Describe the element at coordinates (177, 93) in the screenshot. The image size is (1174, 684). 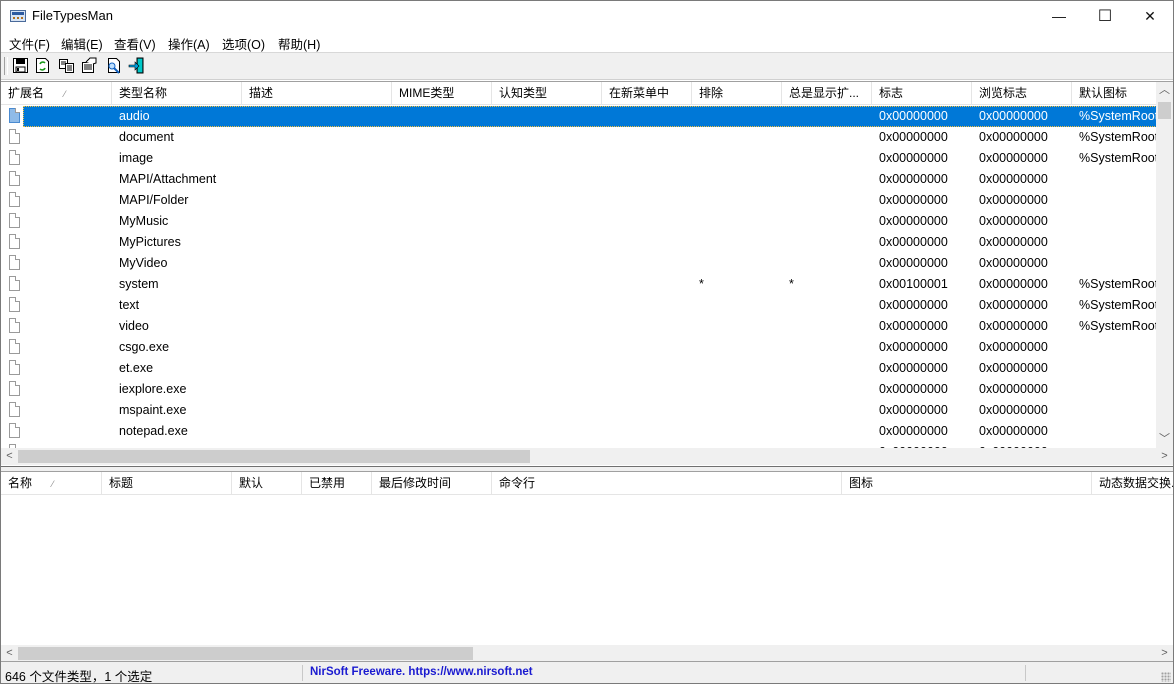
I see `column-header-type-name: 类型名称` at that location.